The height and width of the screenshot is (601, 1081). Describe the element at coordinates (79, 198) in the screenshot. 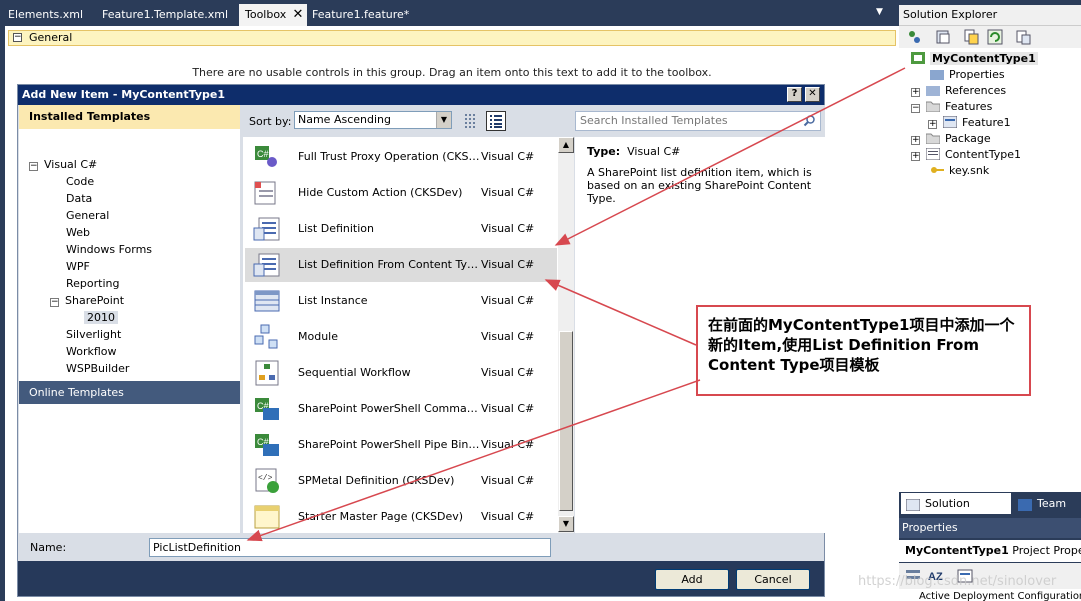

I see `tree-node-data: Data` at that location.